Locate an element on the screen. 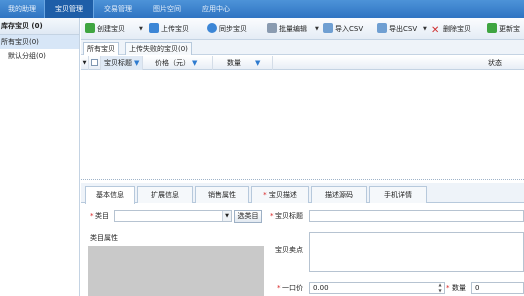 The width and height of the screenshot is (524, 296). nav-item-management: 宝贝管理 is located at coordinates (69, 9).